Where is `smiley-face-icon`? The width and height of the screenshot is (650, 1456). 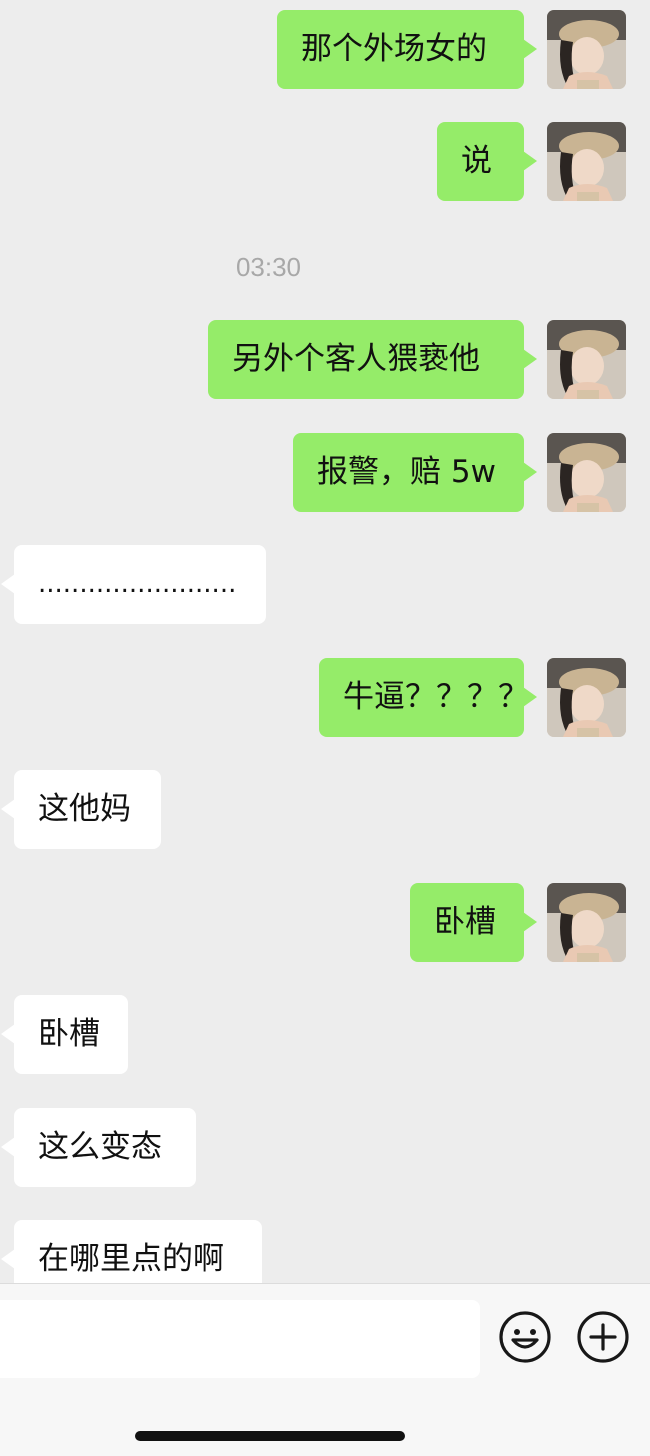
smiley-face-icon is located at coordinates (525, 1337).